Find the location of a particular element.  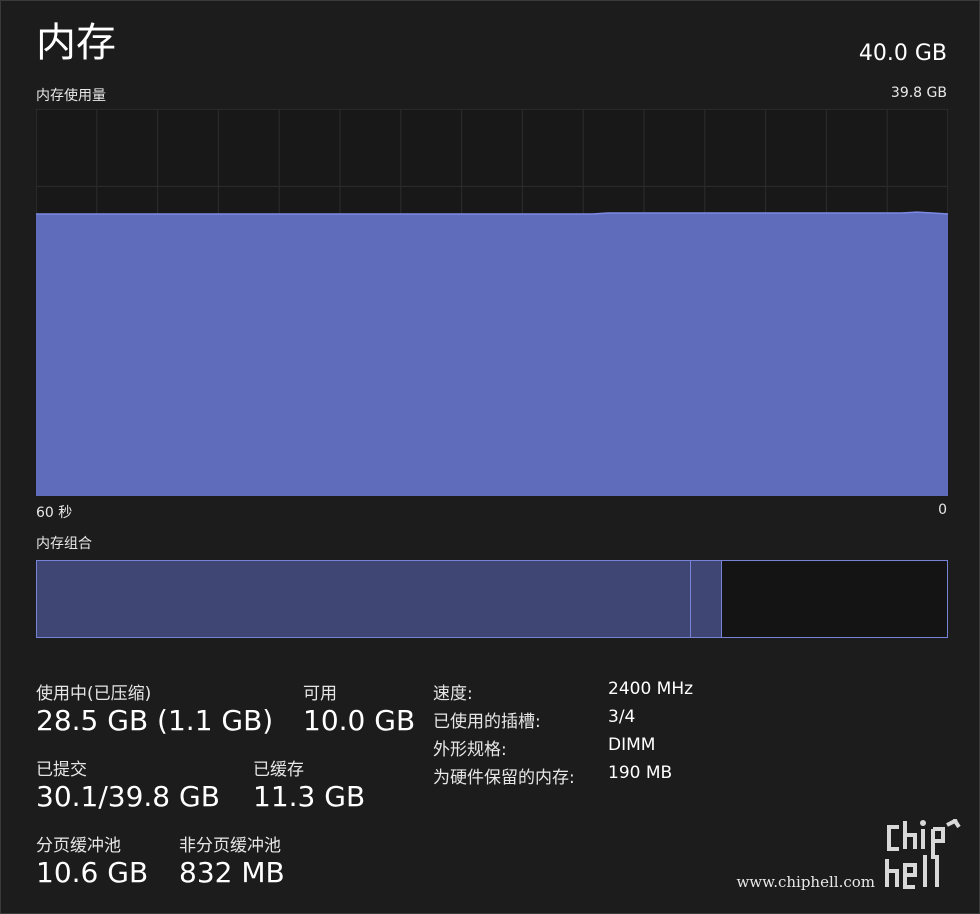

form-factor-key: 外形规格: is located at coordinates (470, 750).